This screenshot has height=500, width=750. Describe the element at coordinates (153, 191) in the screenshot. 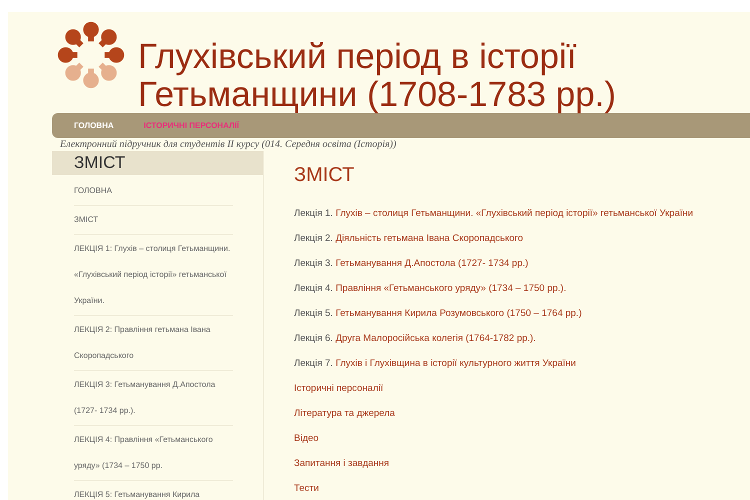

I see `sidebar-link: ГОЛОВНА` at that location.